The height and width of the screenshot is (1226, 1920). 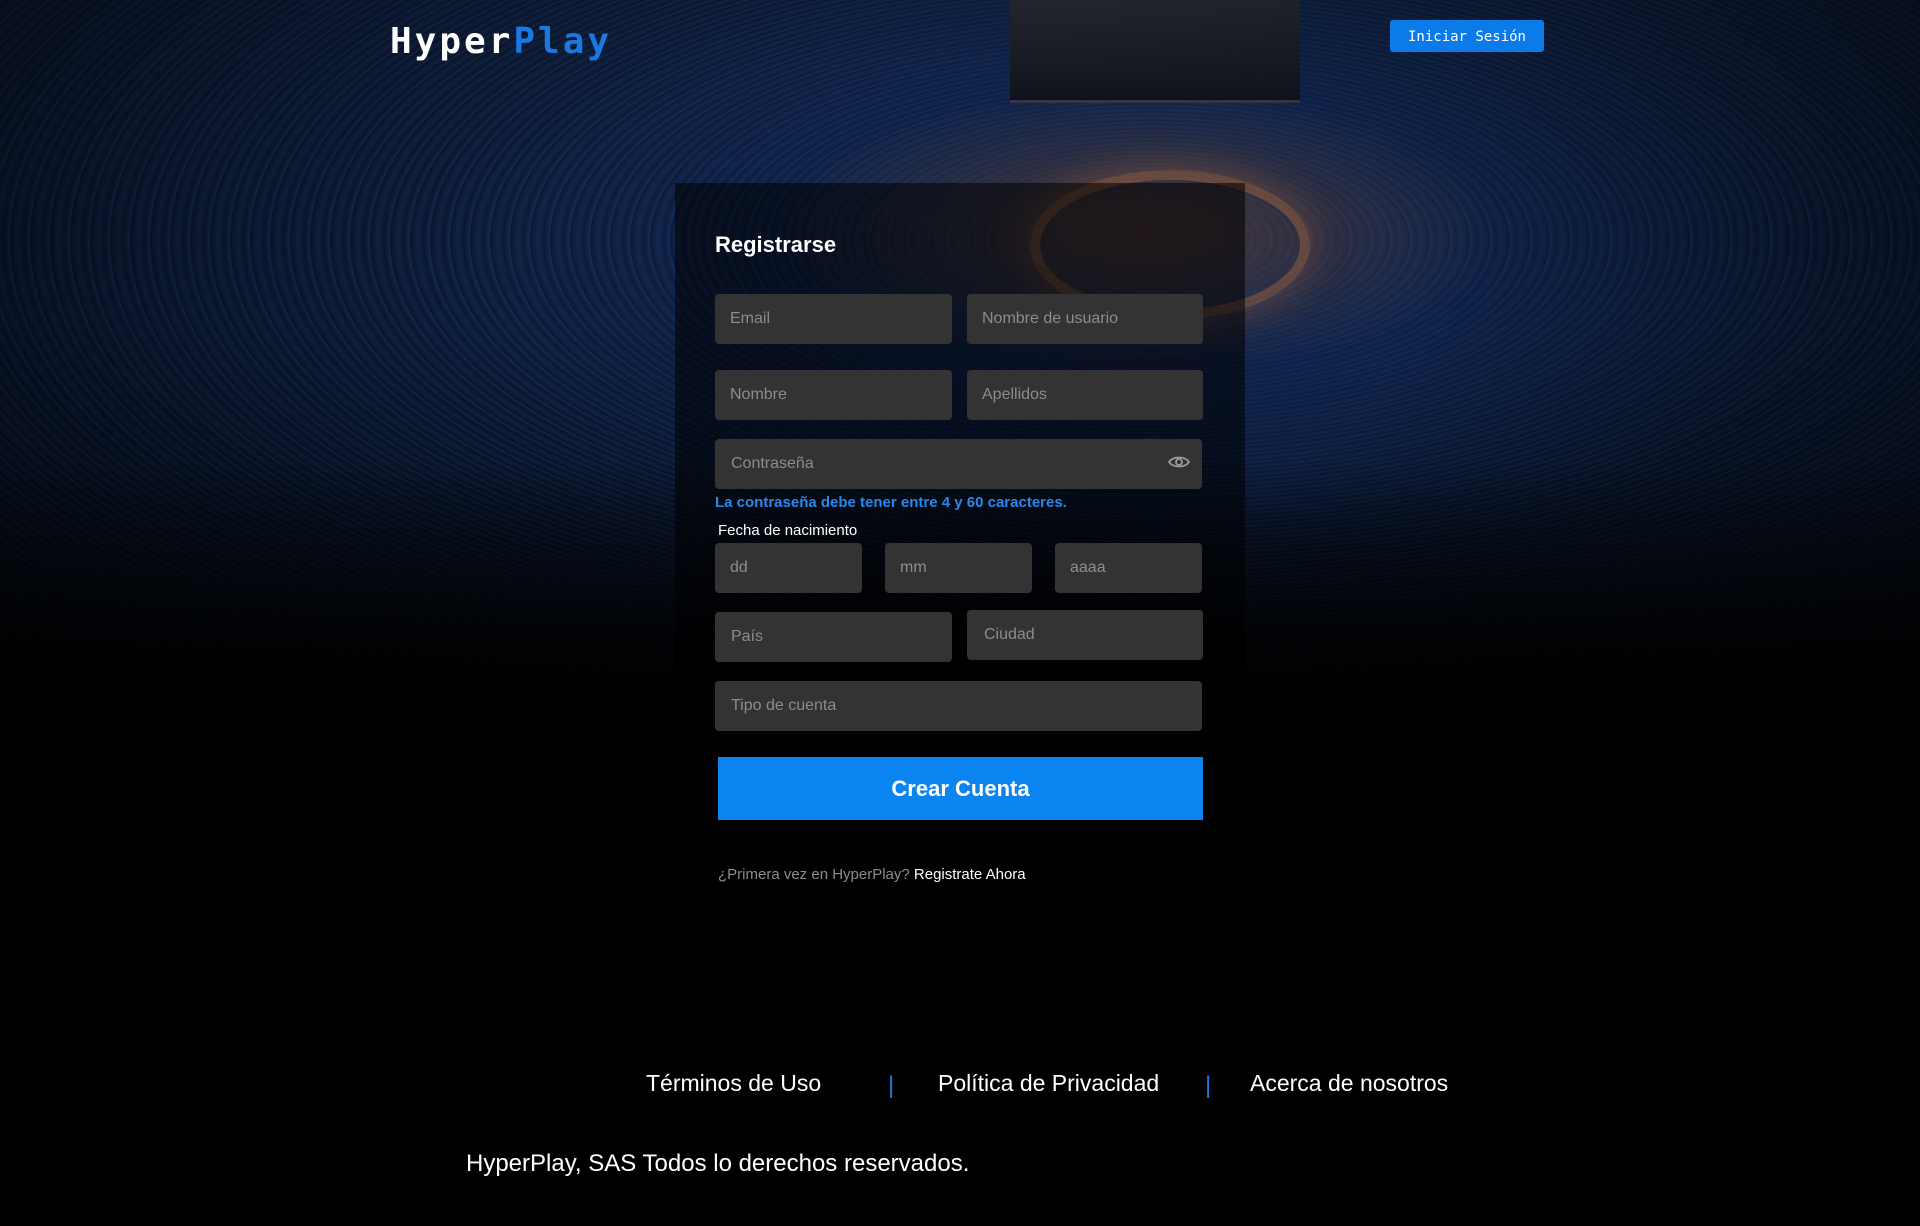 What do you see at coordinates (788, 530) in the screenshot?
I see `dob-label: Fecha de nacimiento` at bounding box center [788, 530].